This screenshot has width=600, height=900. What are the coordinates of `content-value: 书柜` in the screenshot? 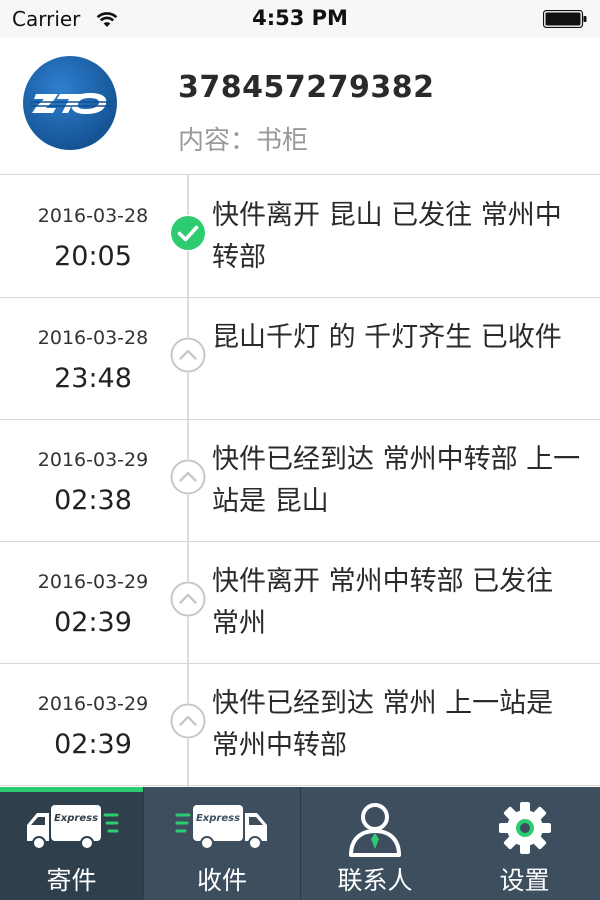 It's located at (282, 141).